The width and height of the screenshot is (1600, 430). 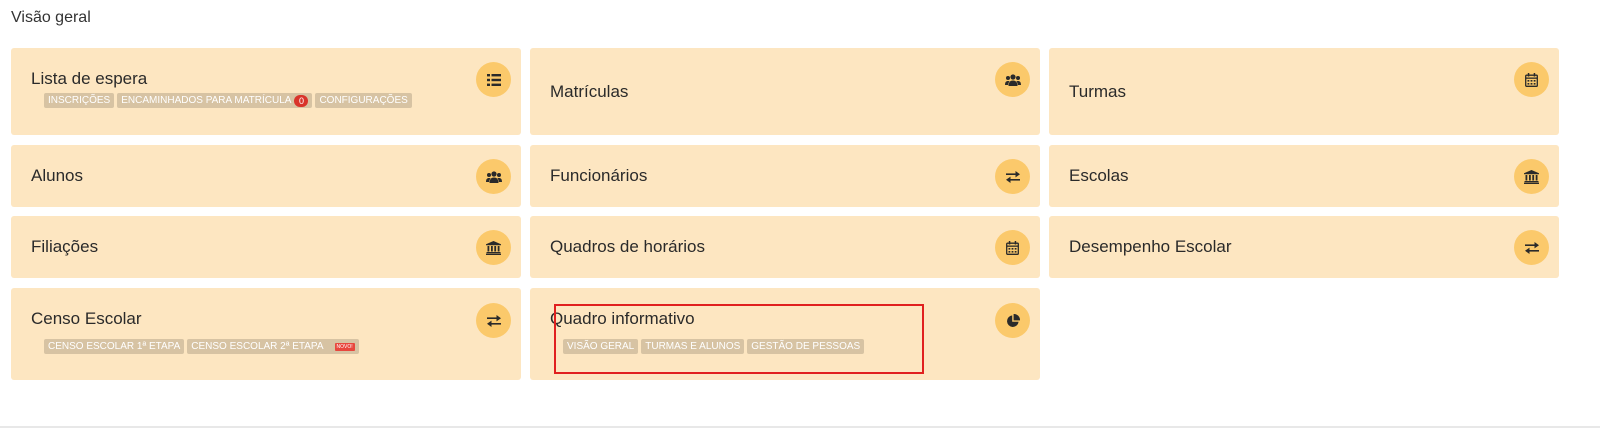 I want to click on card-title: Desempenho Escolar, so click(x=1150, y=246).